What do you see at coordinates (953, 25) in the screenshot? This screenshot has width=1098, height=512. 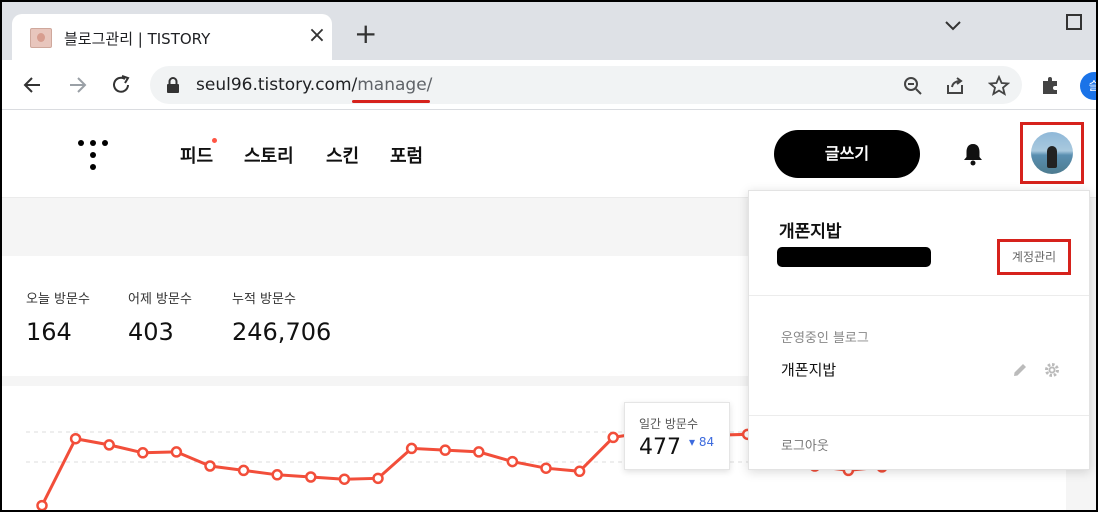 I see `tab-search-icon` at bounding box center [953, 25].